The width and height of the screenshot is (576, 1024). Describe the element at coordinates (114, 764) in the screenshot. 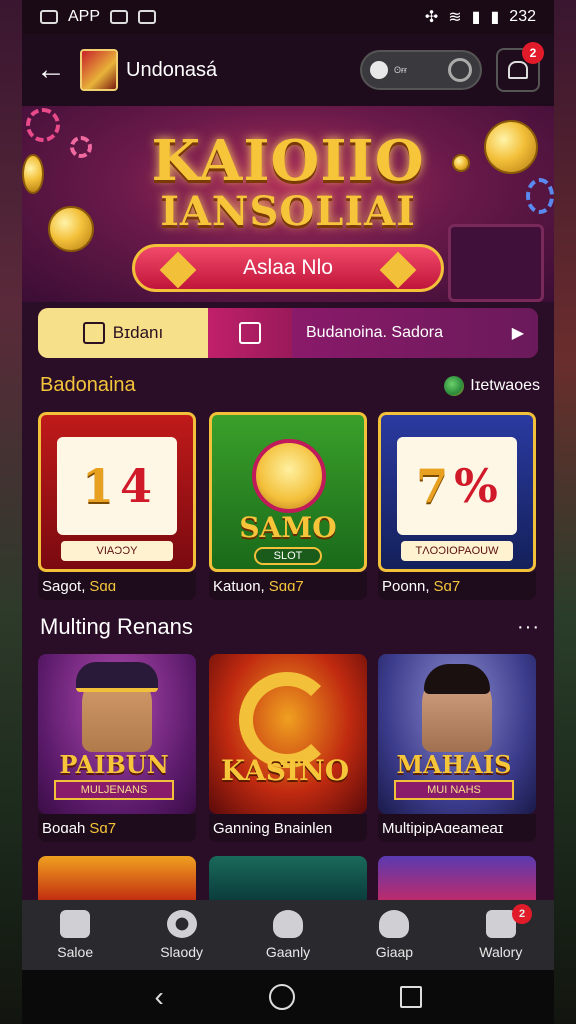

I see `game-logo-text: PAIBUN` at that location.